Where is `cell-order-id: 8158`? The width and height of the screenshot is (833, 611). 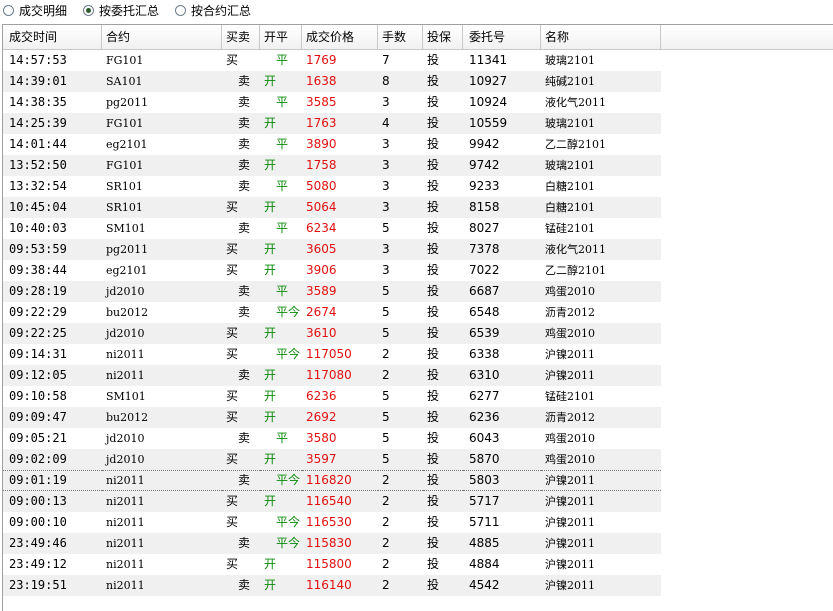
cell-order-id: 8158 is located at coordinates (502, 207).